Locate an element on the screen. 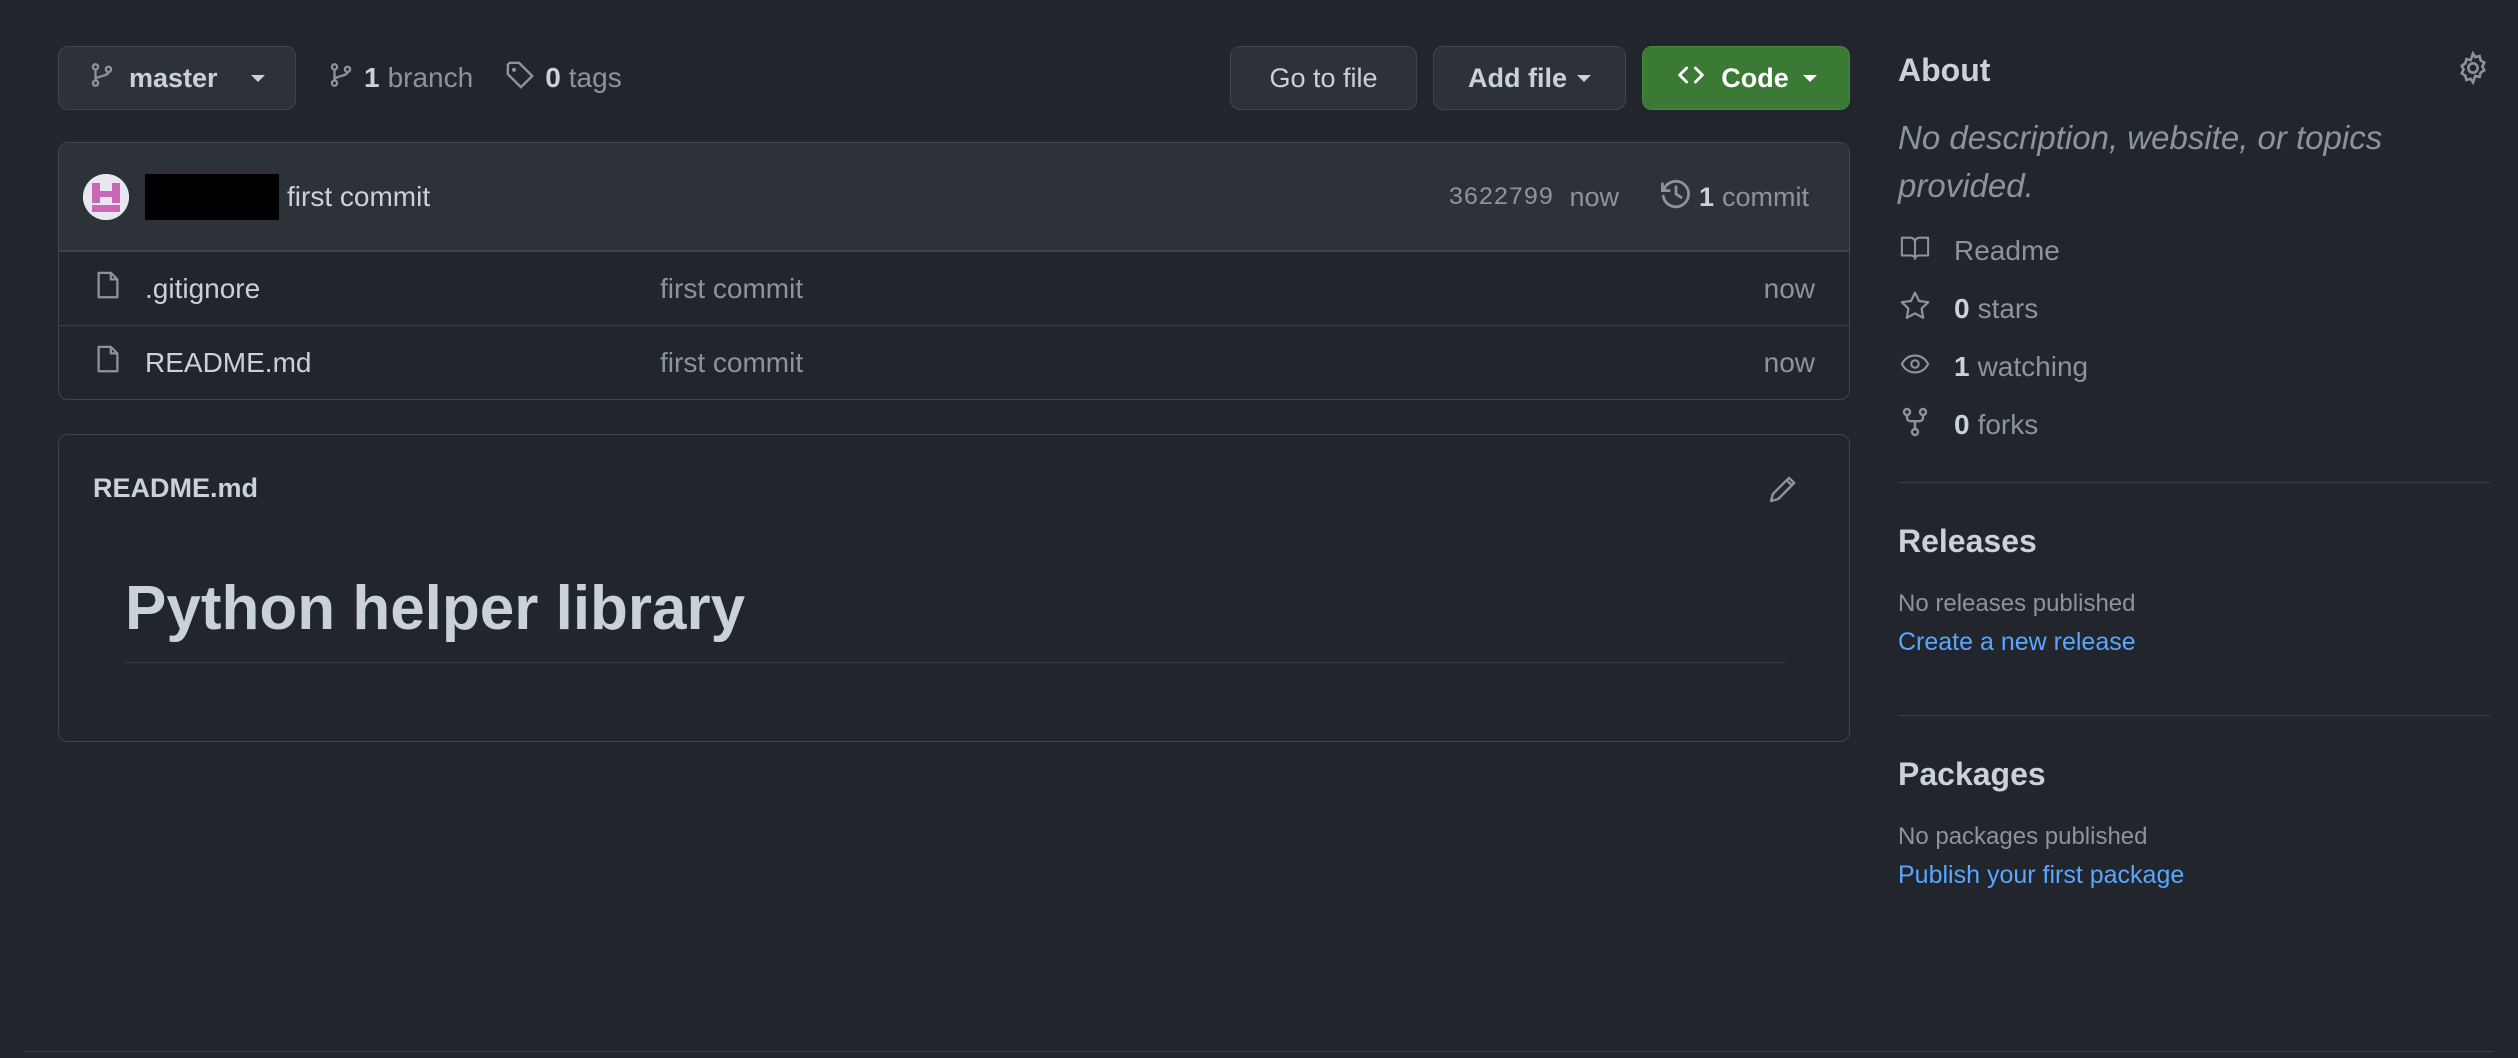  packages-title: Packages is located at coordinates (2194, 774).